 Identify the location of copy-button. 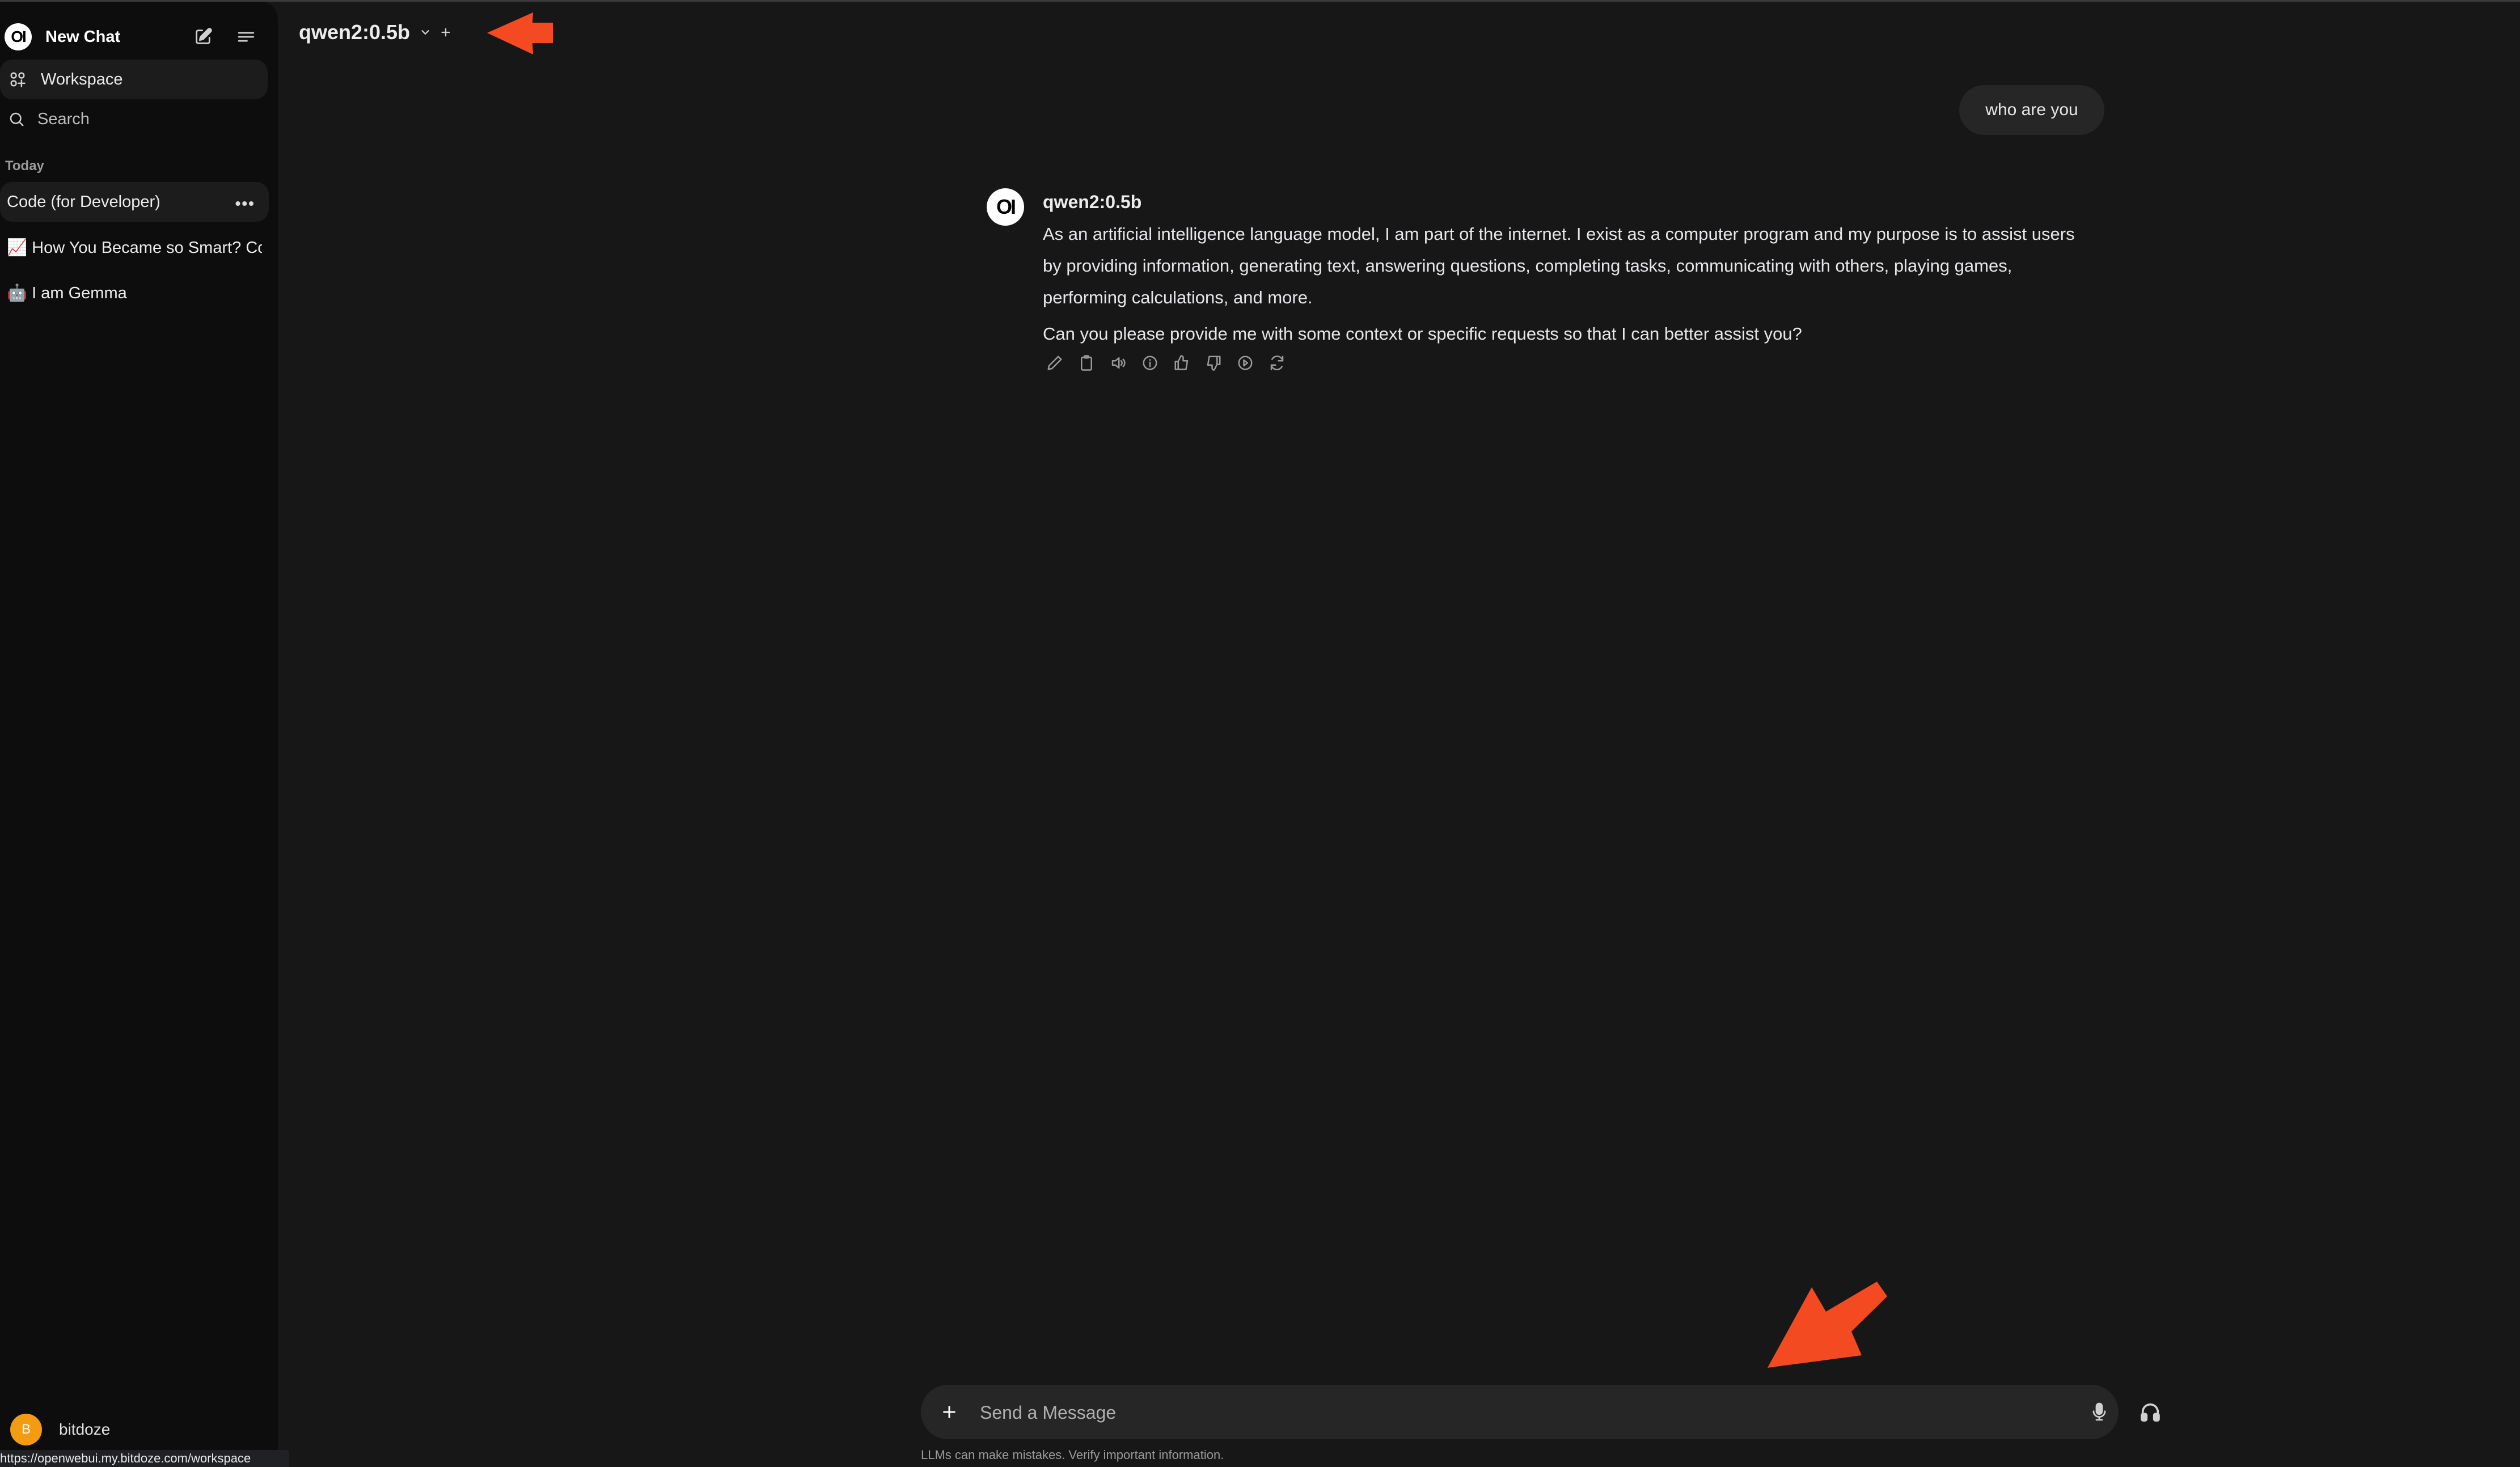
(1086, 363).